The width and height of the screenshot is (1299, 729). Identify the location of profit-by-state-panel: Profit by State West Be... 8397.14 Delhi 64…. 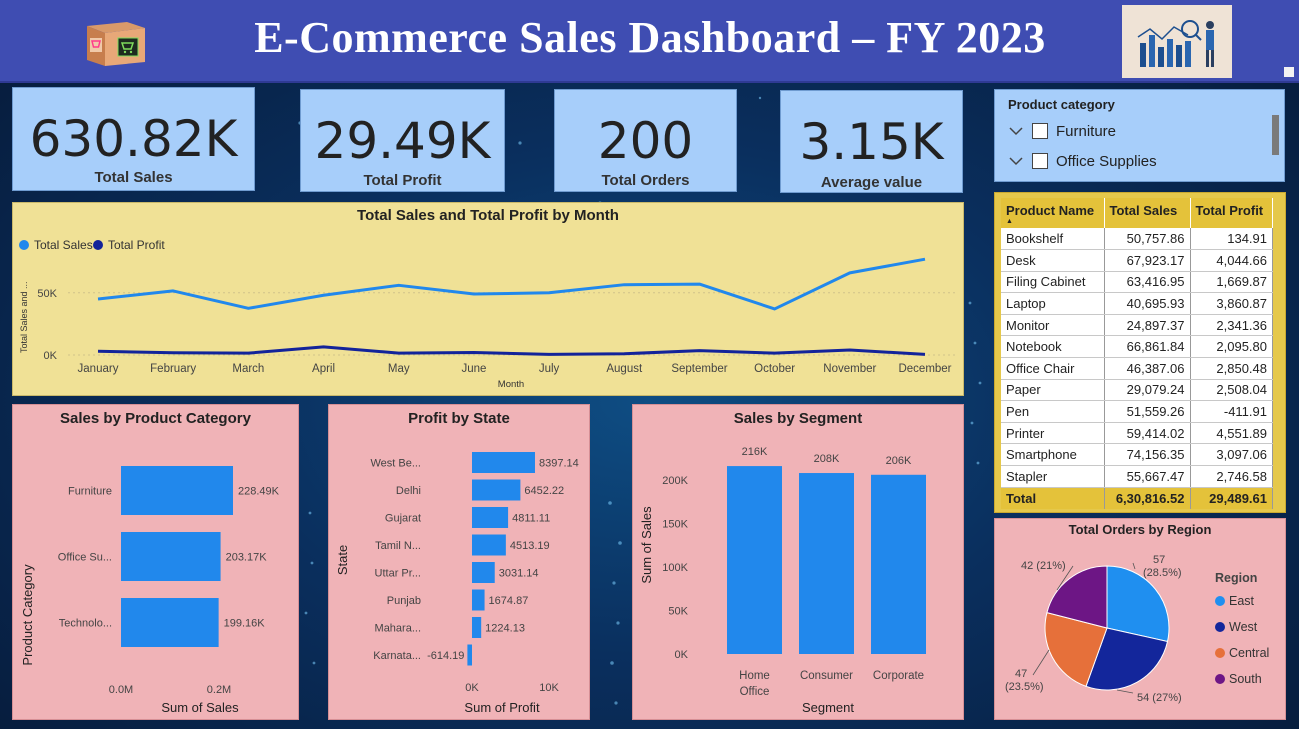
(459, 562).